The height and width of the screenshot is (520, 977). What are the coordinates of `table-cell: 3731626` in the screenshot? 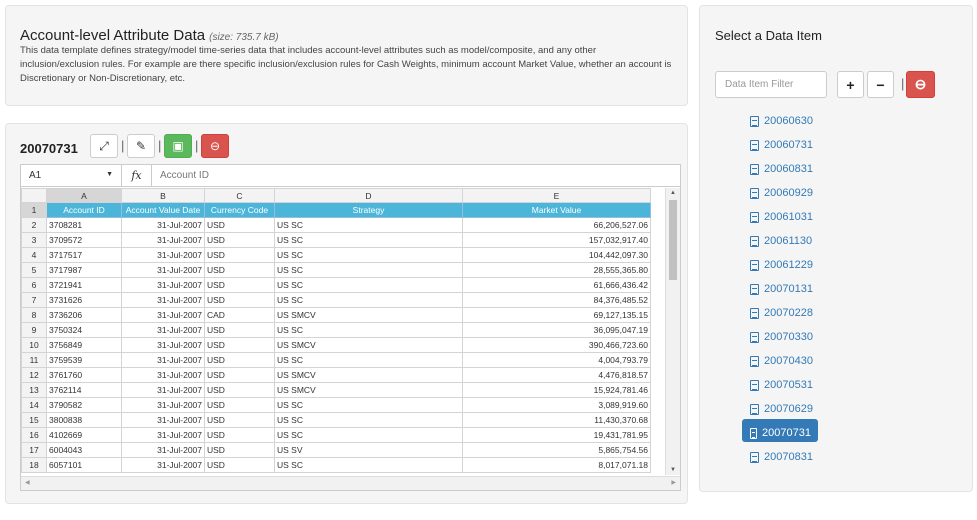 It's located at (84, 300).